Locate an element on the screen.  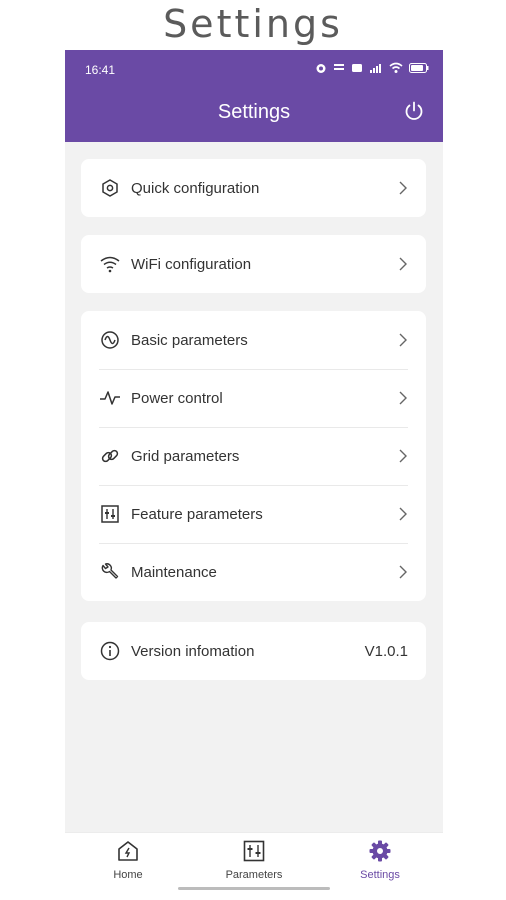
settings-gear-icon is located at coordinates (380, 851).